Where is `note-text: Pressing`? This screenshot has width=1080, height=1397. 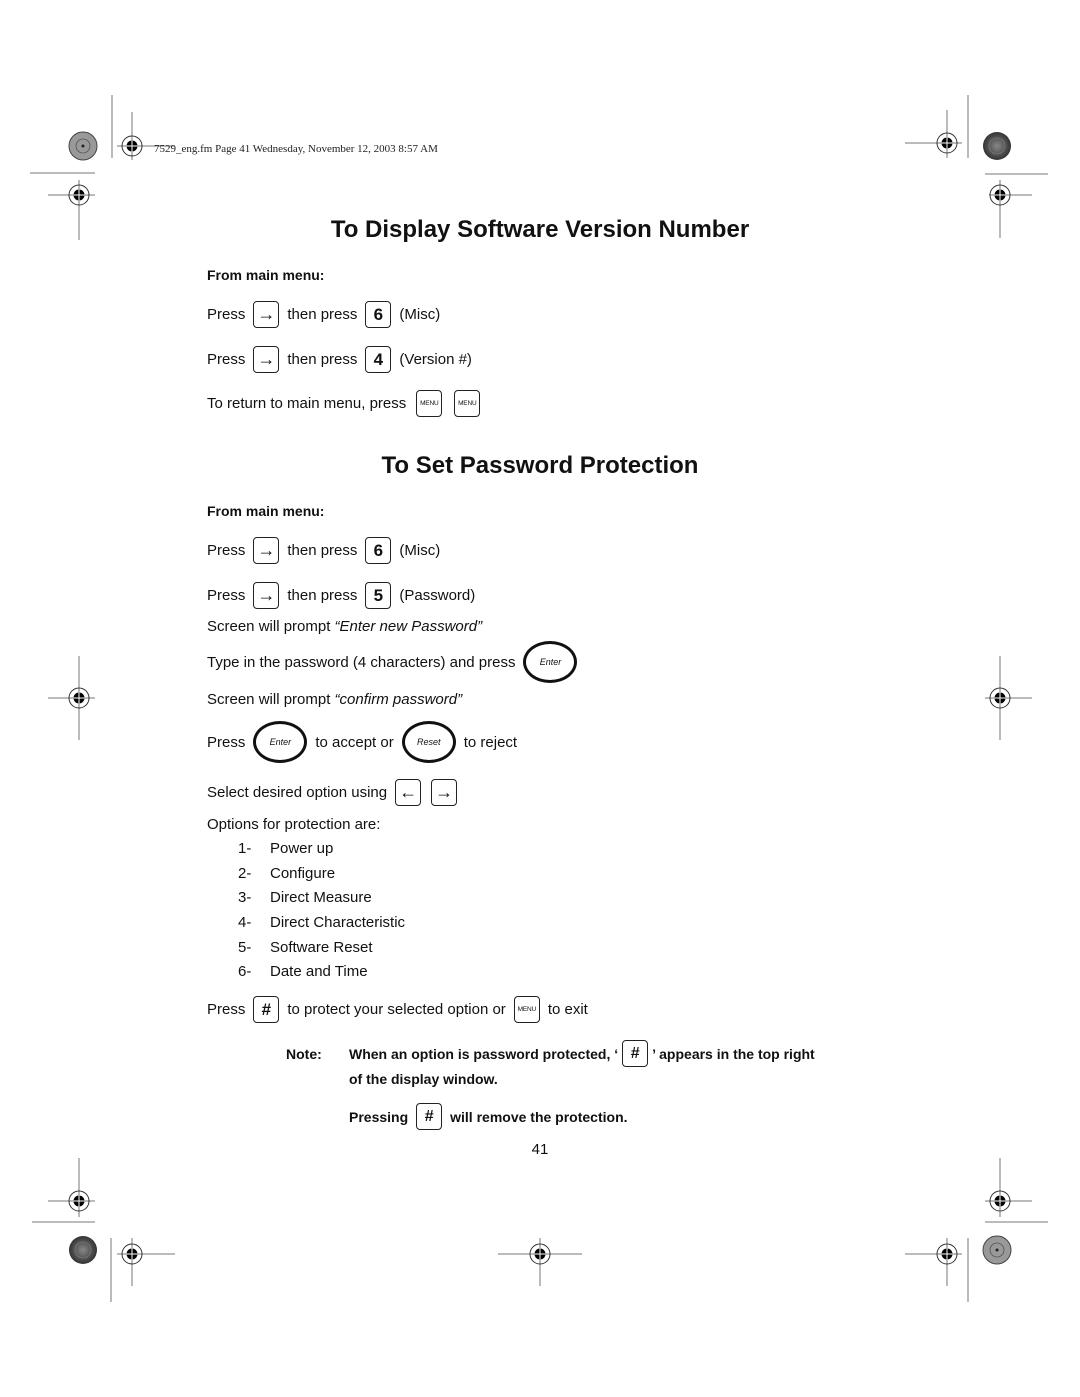 note-text: Pressing is located at coordinates (379, 1116).